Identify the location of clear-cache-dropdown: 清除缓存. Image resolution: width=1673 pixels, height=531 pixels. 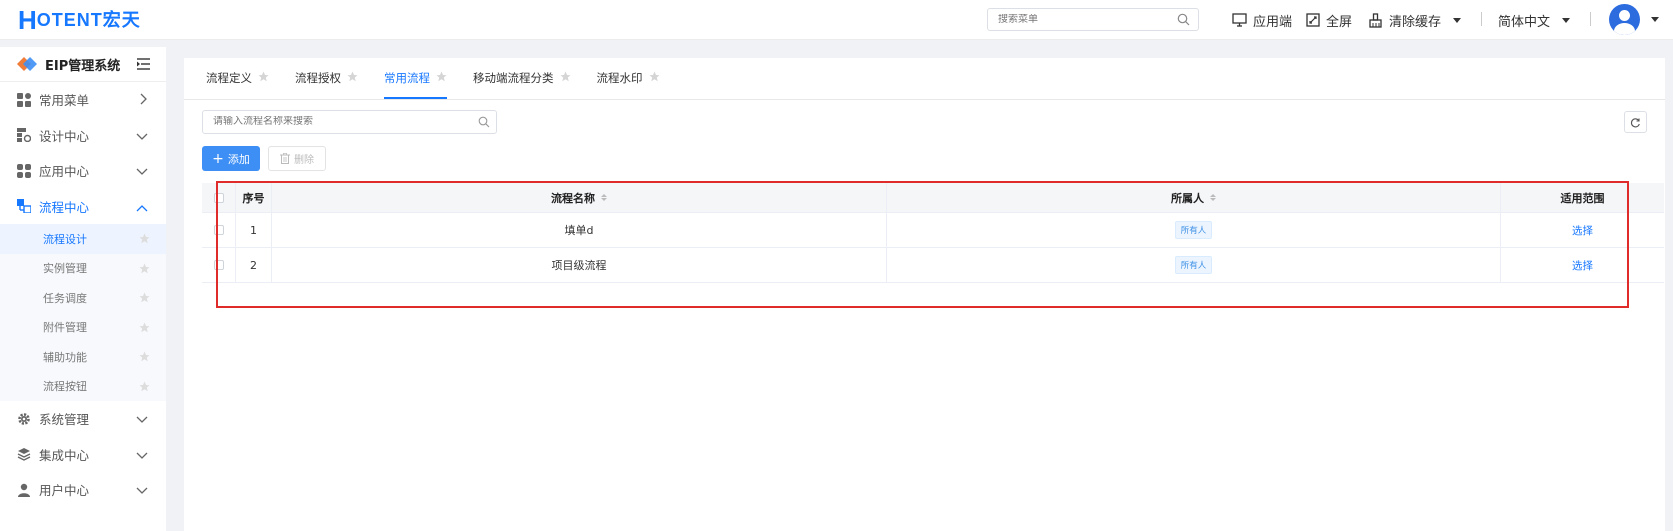
(1415, 20).